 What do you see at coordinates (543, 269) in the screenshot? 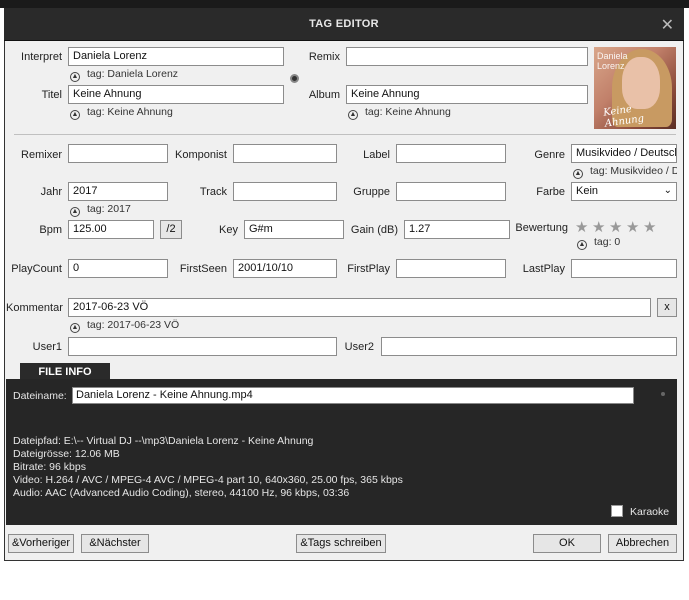
I see `lastplay-label: LastPlay` at bounding box center [543, 269].